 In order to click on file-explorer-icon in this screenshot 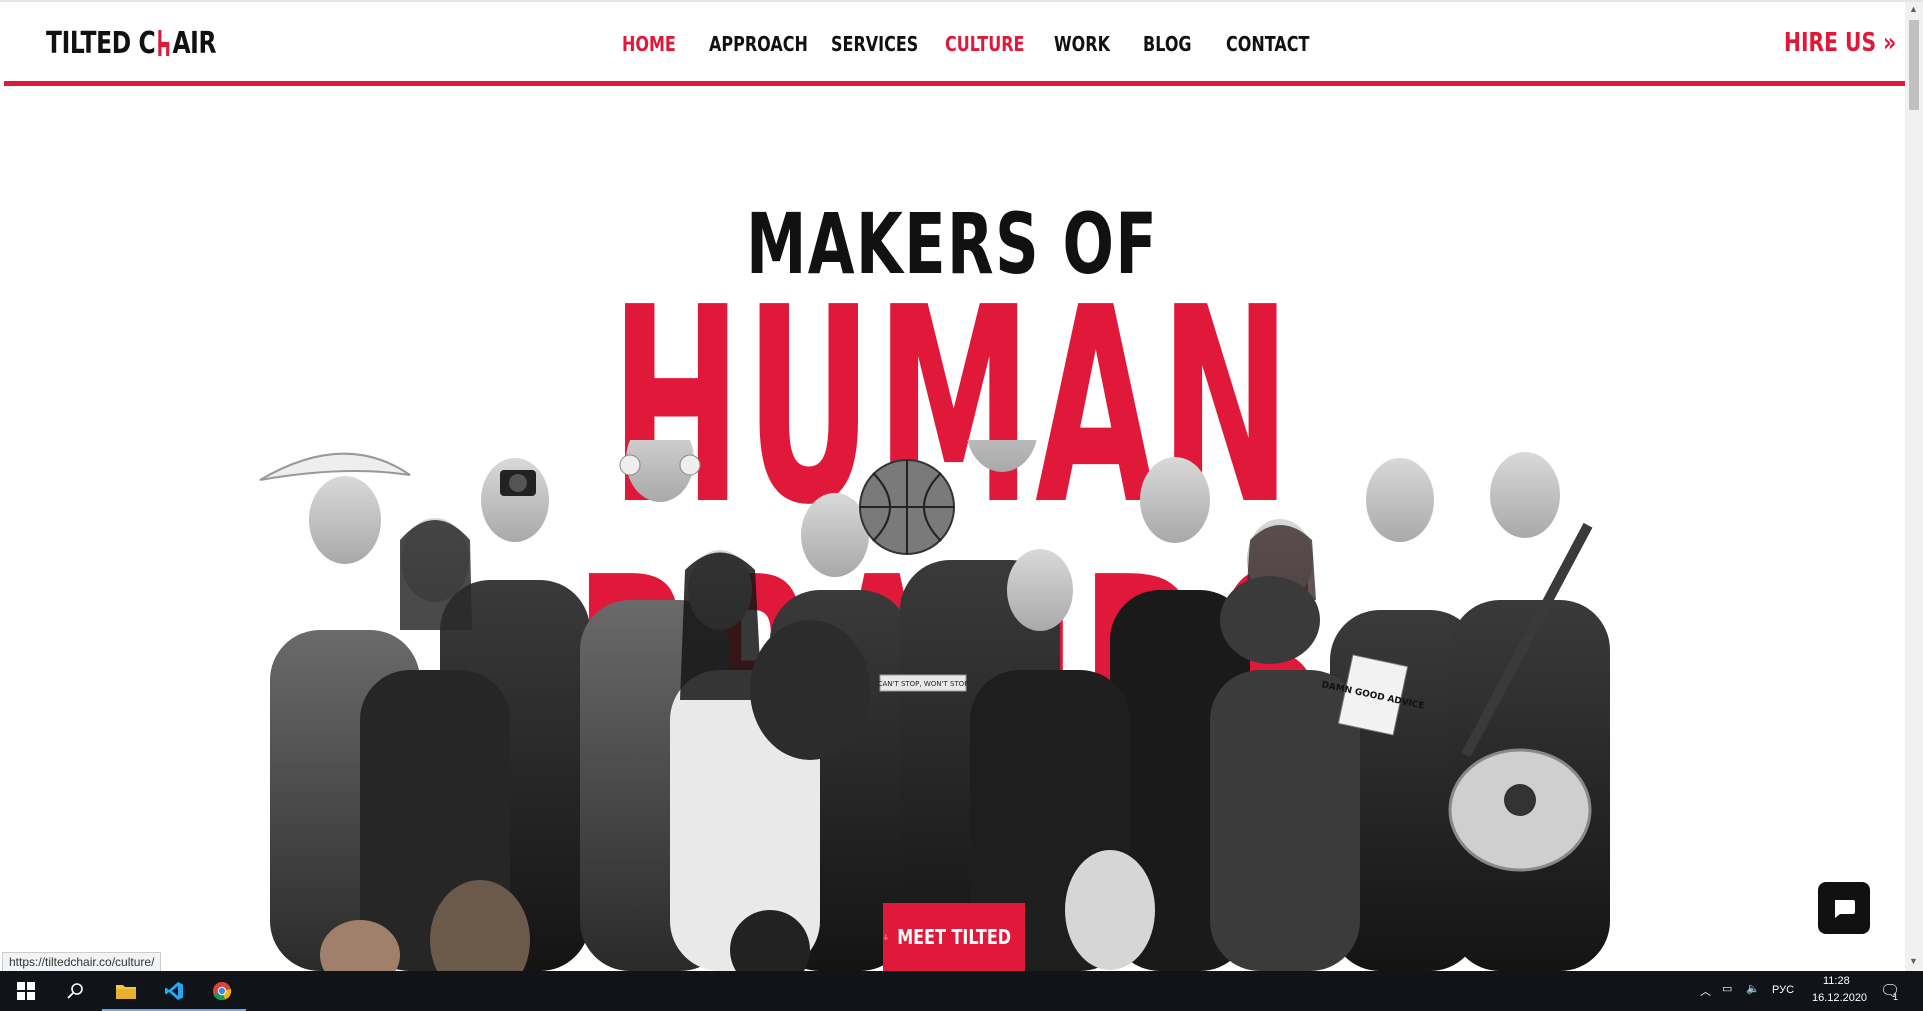, I will do `click(126, 991)`.